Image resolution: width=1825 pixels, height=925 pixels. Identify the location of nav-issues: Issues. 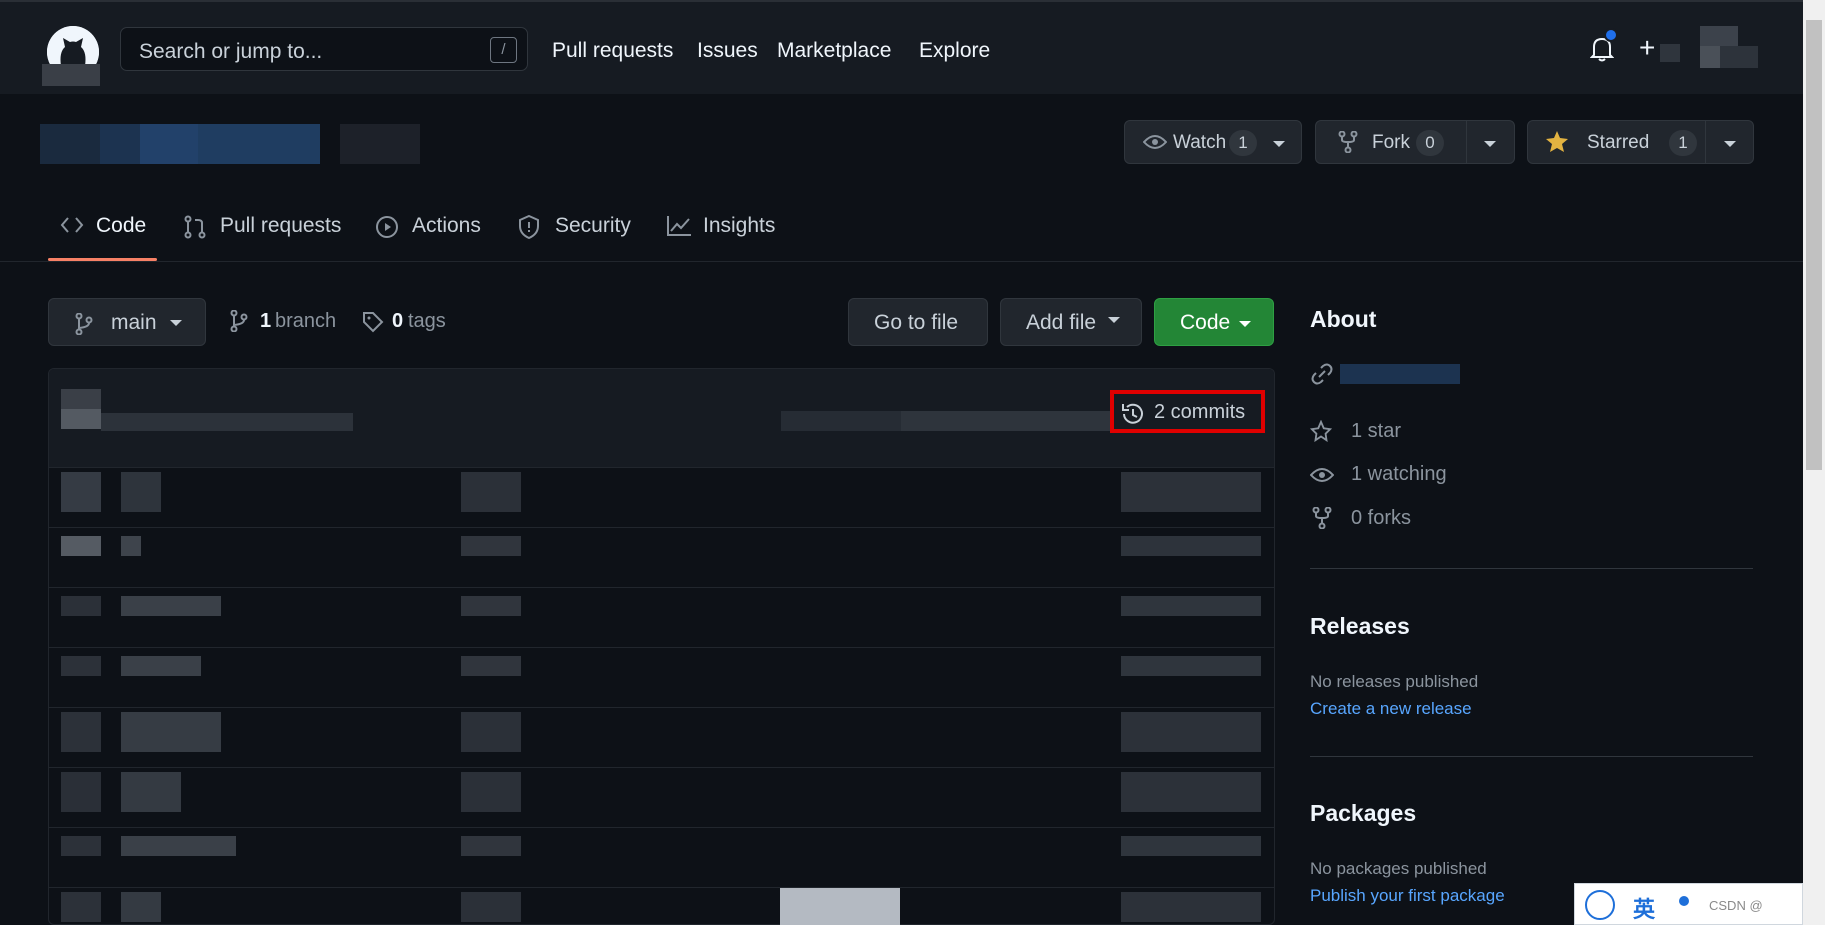
(727, 51).